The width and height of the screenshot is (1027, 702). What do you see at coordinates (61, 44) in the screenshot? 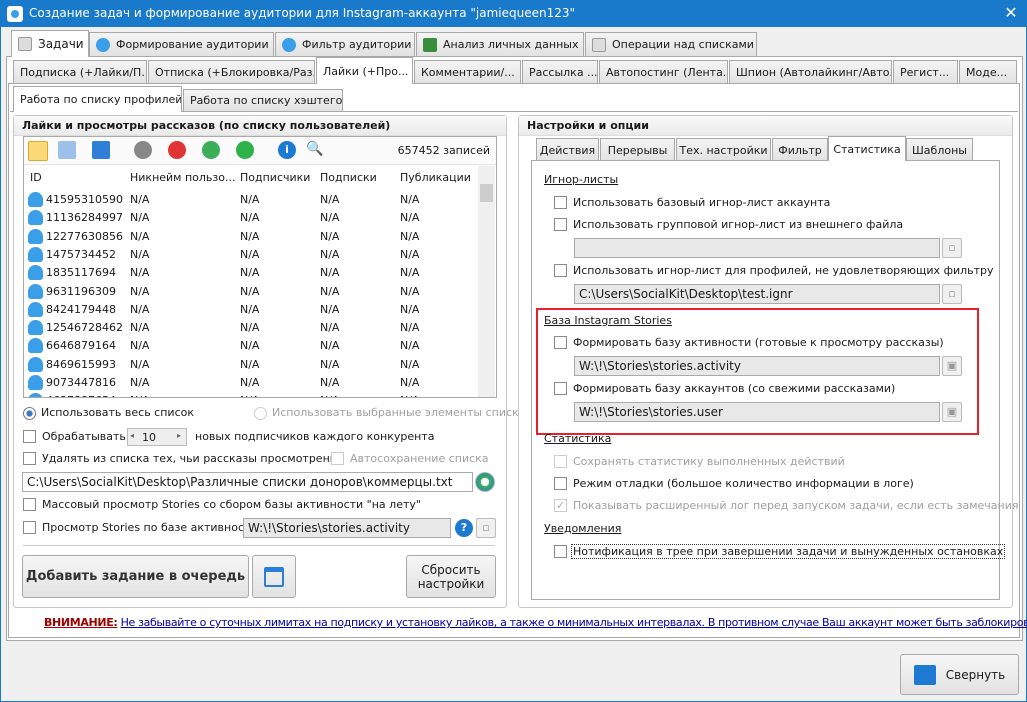
I see `tab-label: Задачи` at bounding box center [61, 44].